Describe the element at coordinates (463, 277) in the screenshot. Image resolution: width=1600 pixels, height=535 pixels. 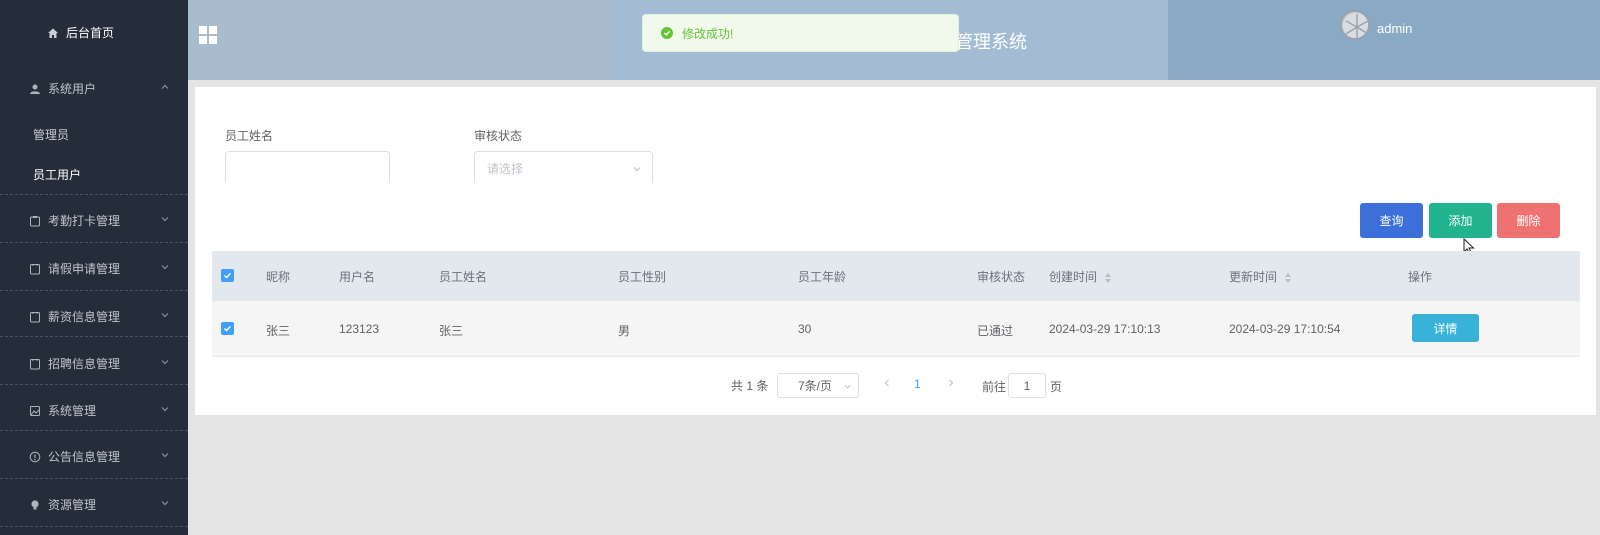
I see `column-header-employee-name: 员工姓名` at that location.